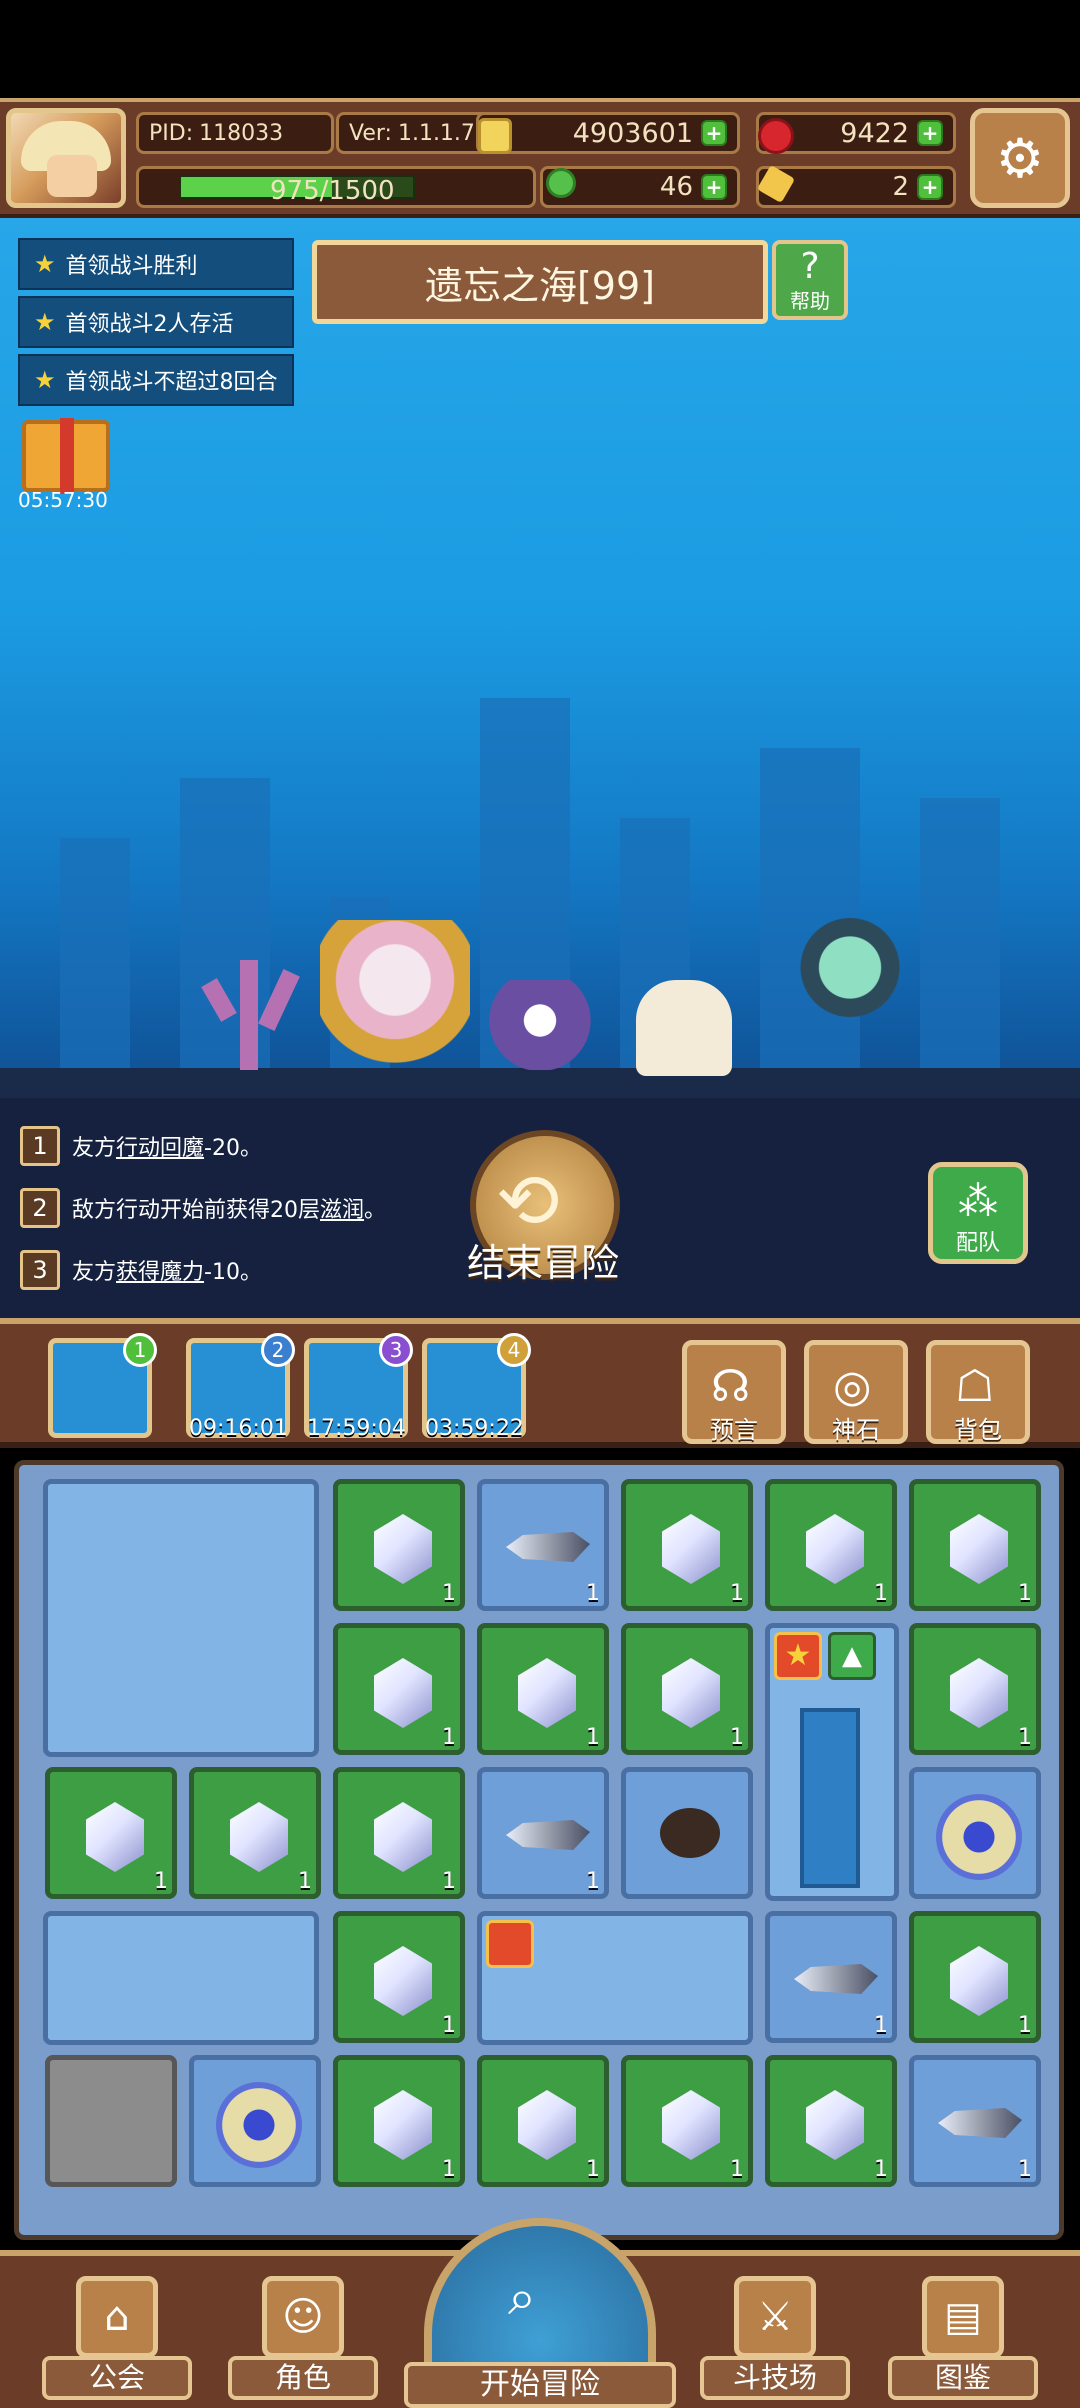 Image resolution: width=1080 pixels, height=2408 pixels. What do you see at coordinates (303, 2378) in the screenshot?
I see `nav-character-label: 角色` at bounding box center [303, 2378].